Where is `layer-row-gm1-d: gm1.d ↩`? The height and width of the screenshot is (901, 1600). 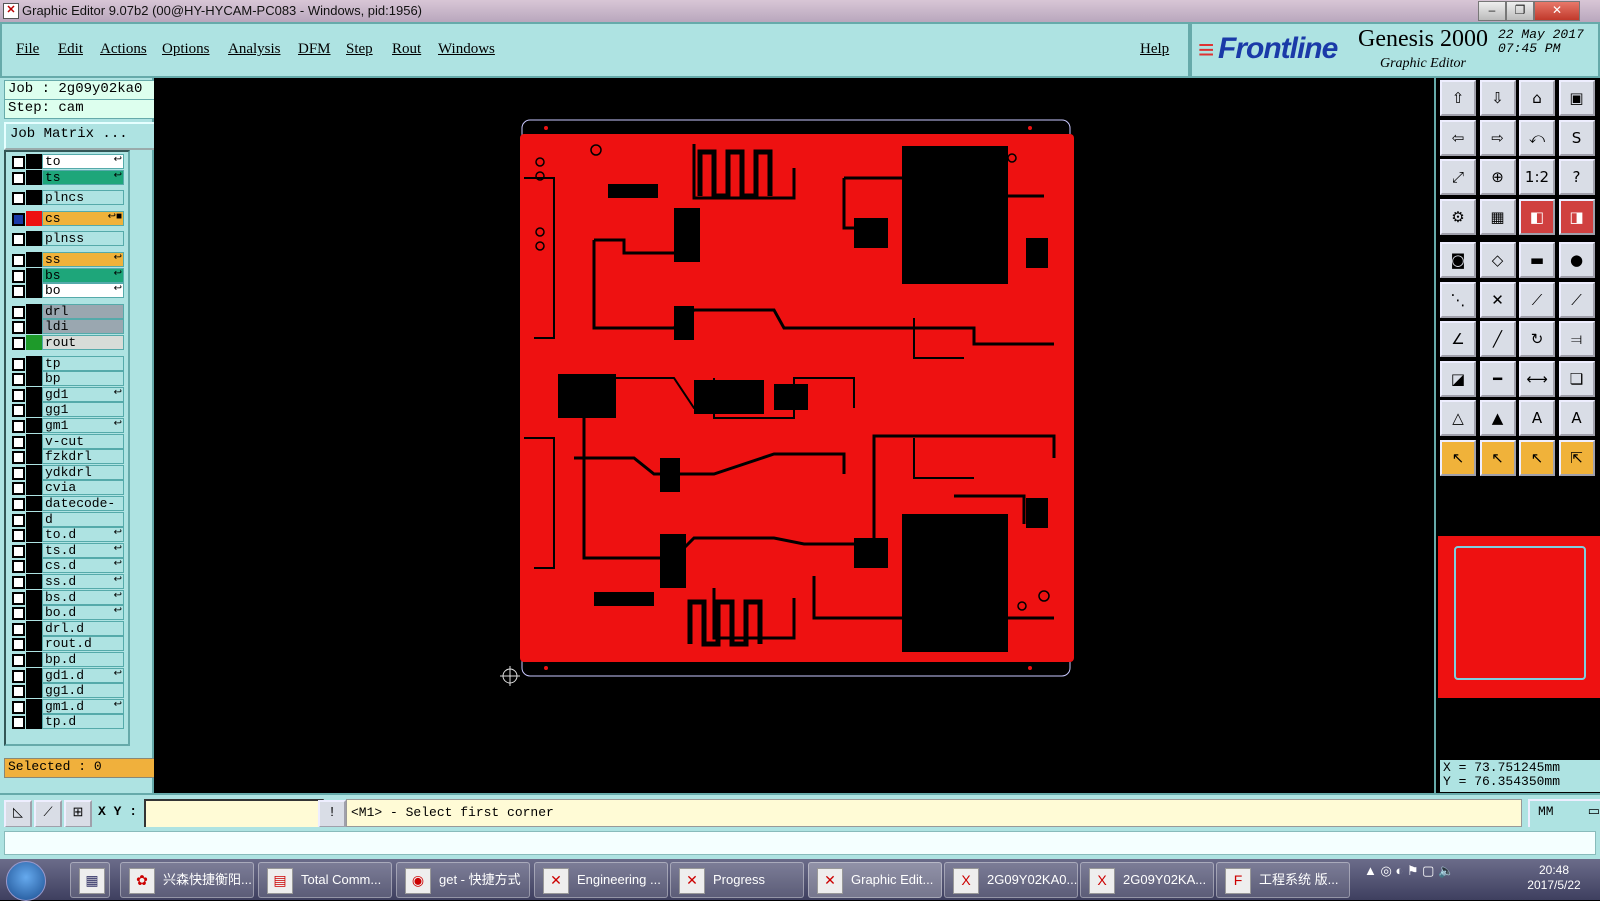 layer-row-gm1-d: gm1.d ↩ is located at coordinates (67, 706).